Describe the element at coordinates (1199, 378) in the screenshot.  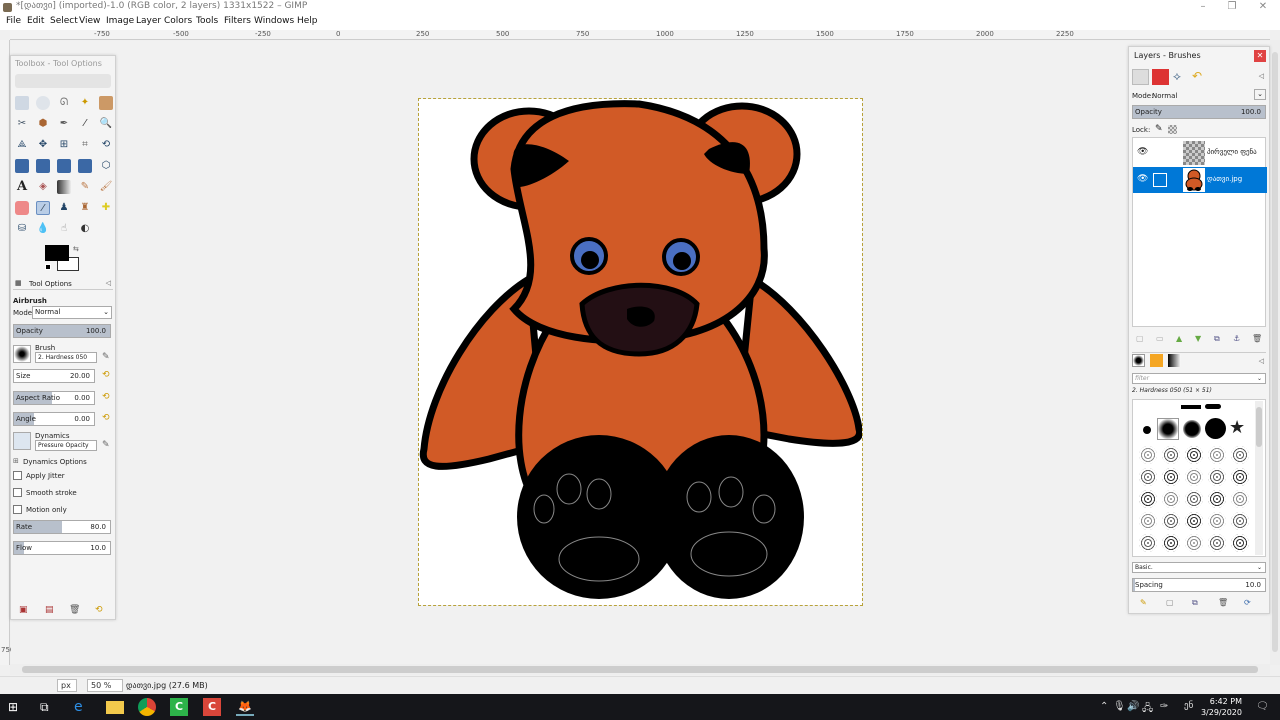
I see `brush-filter-input: filter ⌄` at that location.